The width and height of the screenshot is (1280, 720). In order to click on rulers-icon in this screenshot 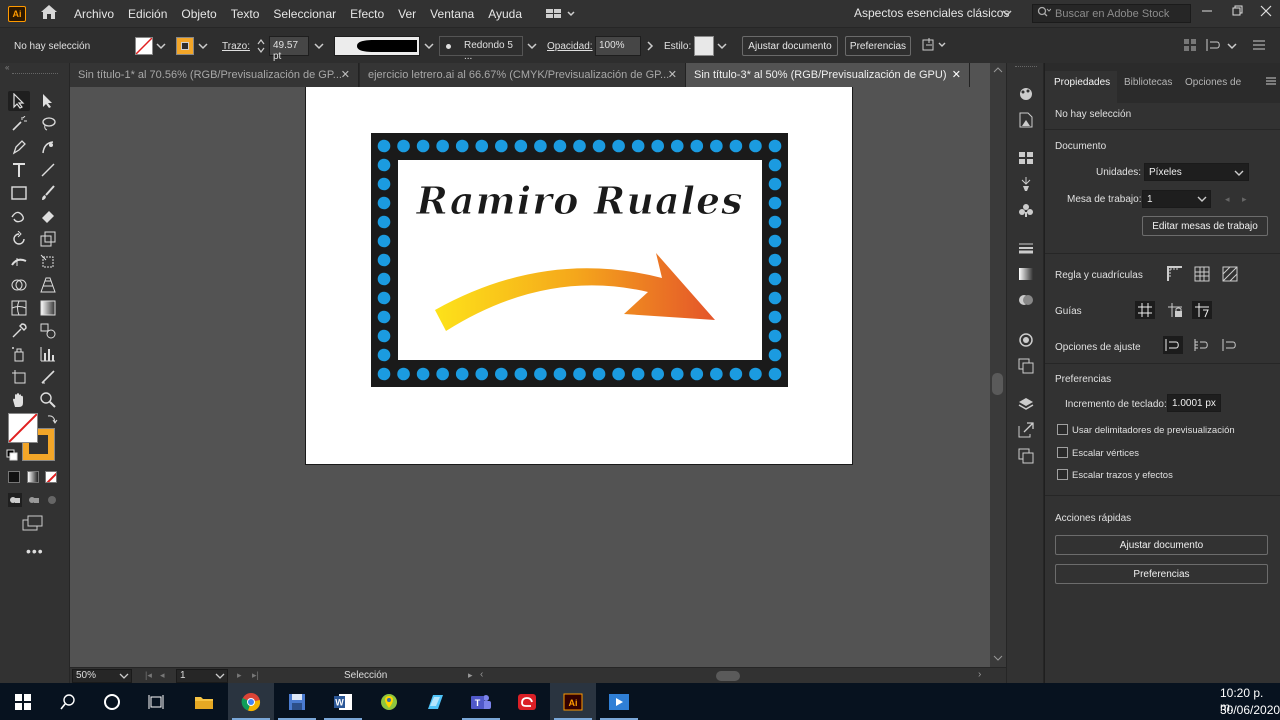, I will do `click(1175, 274)`.